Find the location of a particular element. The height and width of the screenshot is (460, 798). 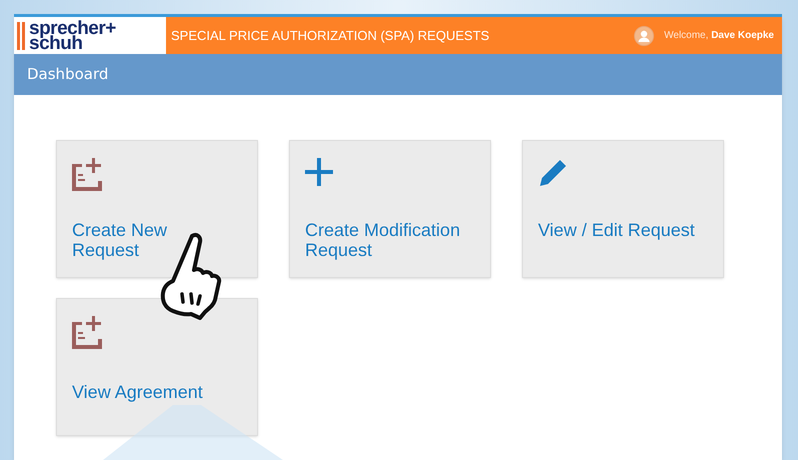

tile-label: Create New Request is located at coordinates (120, 240).